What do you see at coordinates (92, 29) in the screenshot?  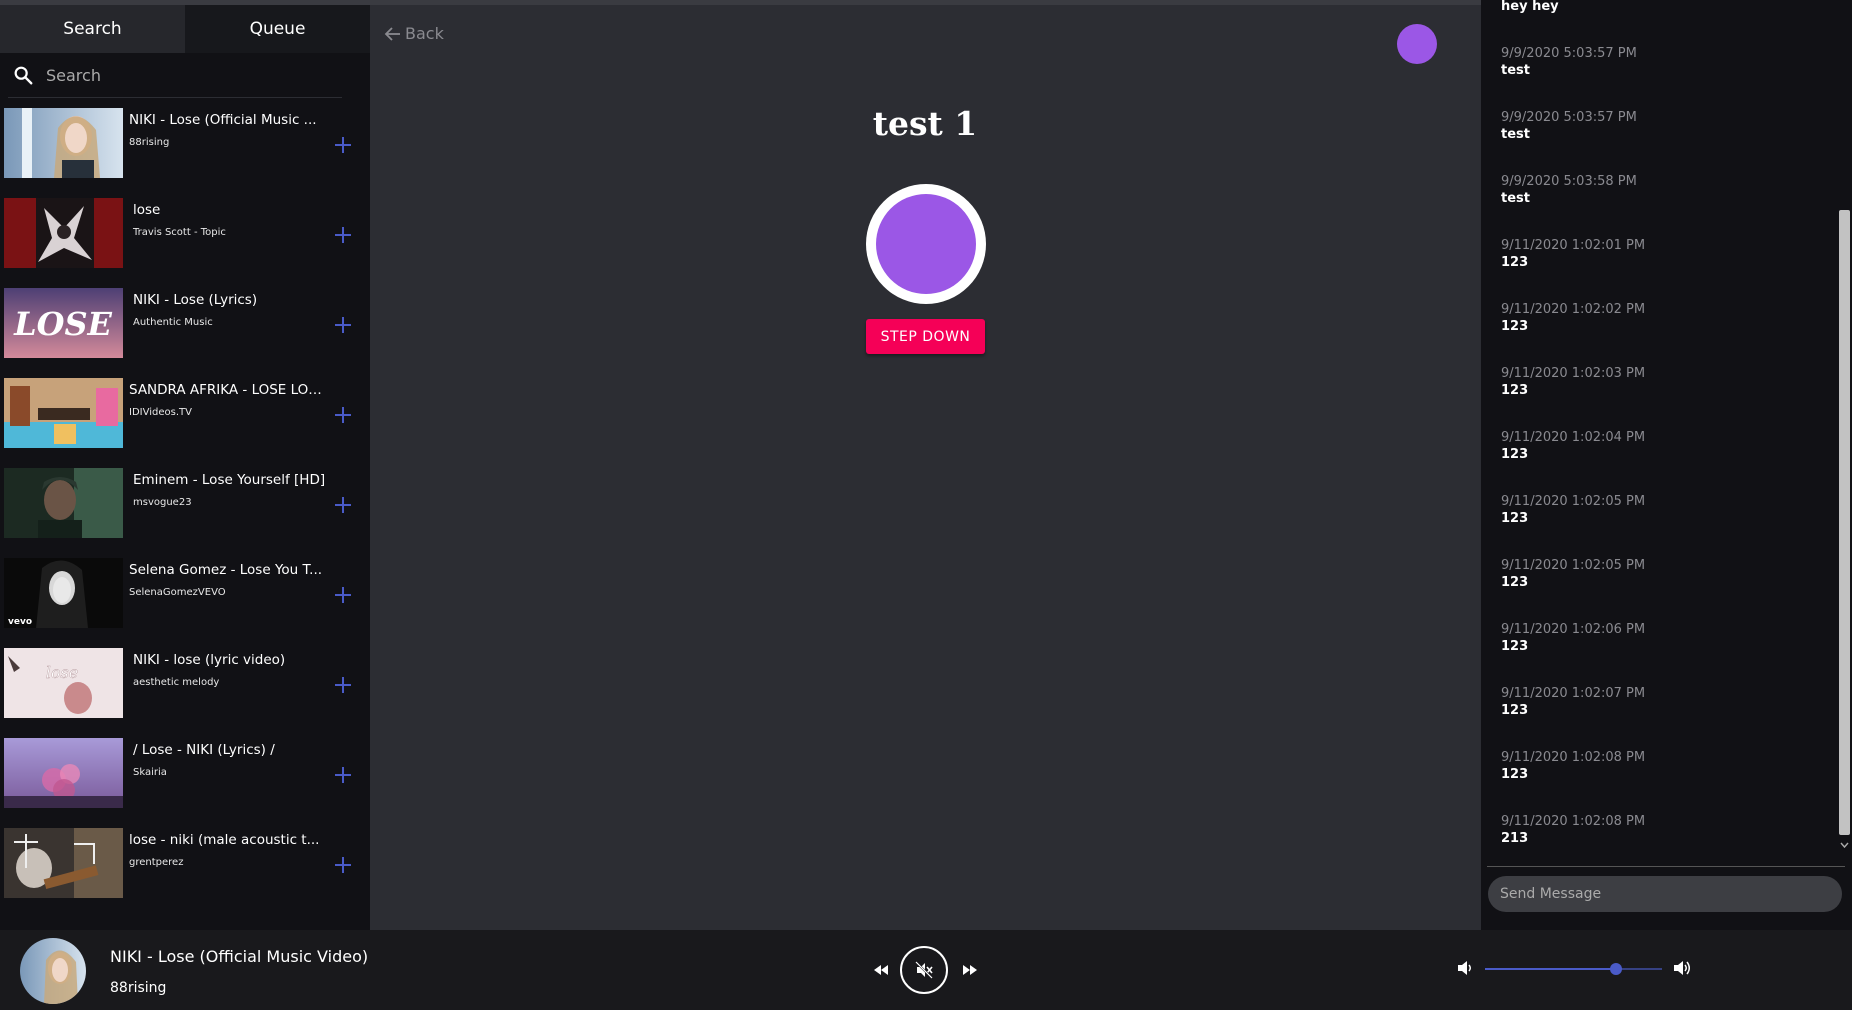 I see `tab-search: Search` at bounding box center [92, 29].